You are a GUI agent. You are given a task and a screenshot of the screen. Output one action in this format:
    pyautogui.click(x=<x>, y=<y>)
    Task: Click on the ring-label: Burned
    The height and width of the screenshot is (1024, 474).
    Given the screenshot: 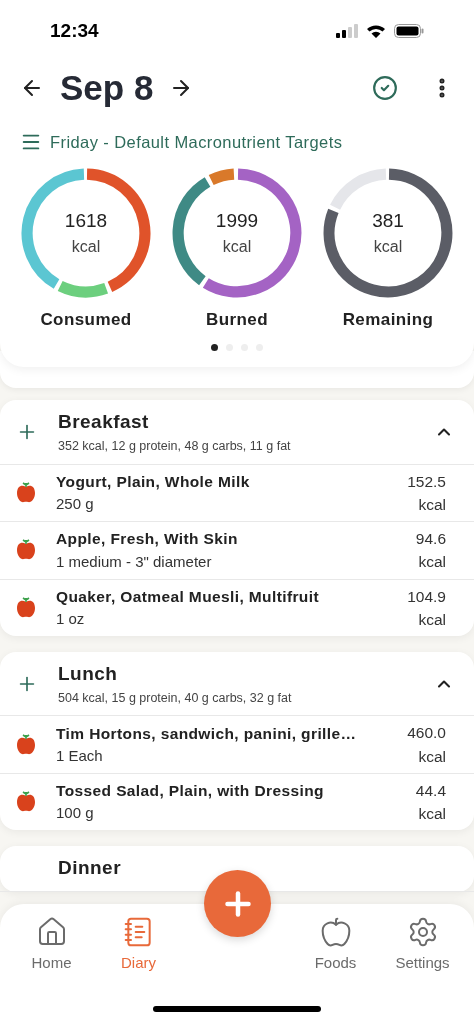 What is the action you would take?
    pyautogui.click(x=237, y=319)
    